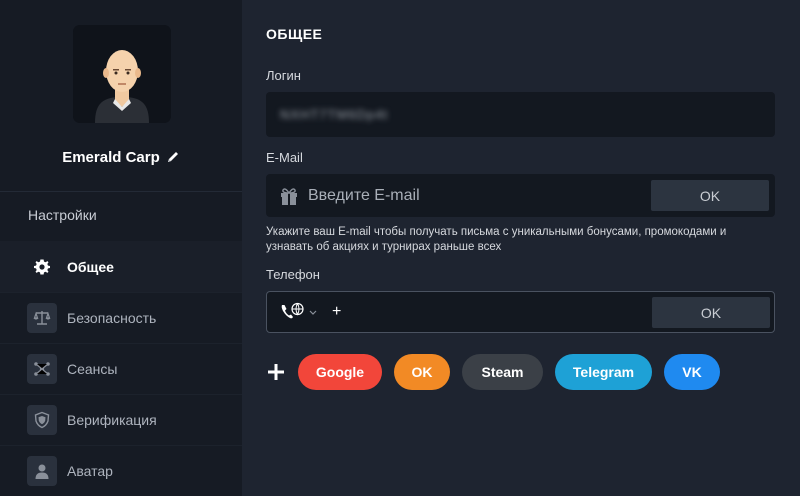 The height and width of the screenshot is (496, 800). I want to click on email-field-container: OK, so click(520, 195).